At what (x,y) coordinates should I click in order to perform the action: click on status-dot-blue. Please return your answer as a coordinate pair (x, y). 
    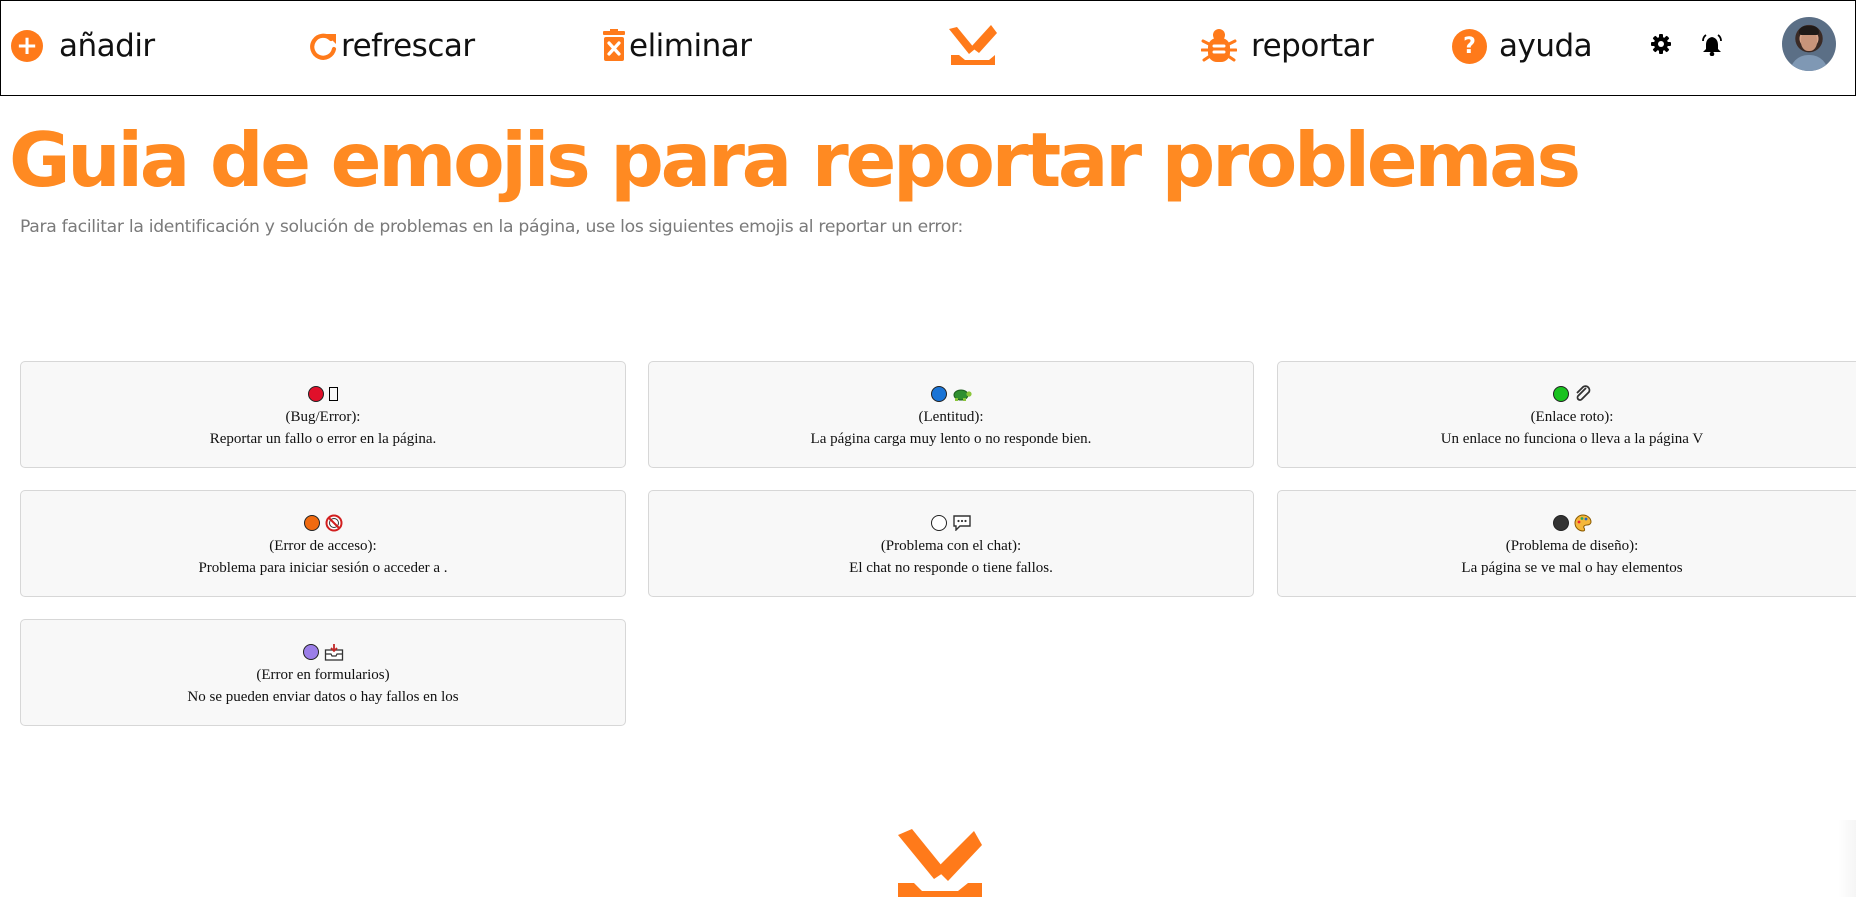
    Looking at the image, I should click on (938, 394).